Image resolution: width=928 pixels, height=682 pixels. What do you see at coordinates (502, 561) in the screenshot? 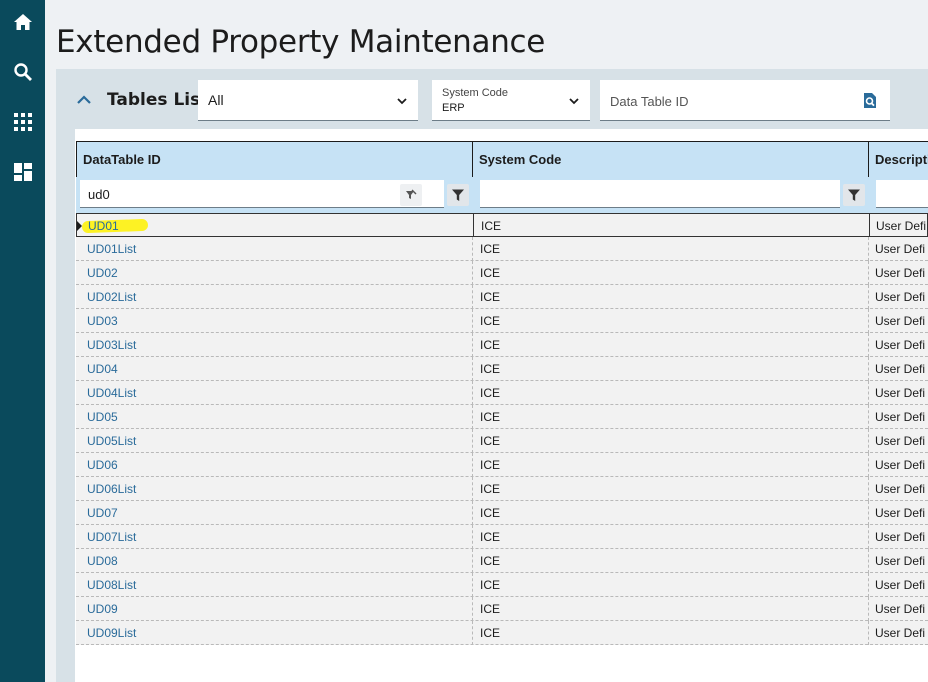
I see `table-row: UD08 ICE User Defi` at bounding box center [502, 561].